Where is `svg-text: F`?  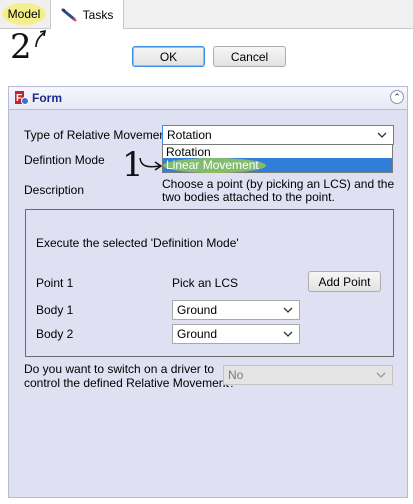 svg-text: F is located at coordinates (19, 98).